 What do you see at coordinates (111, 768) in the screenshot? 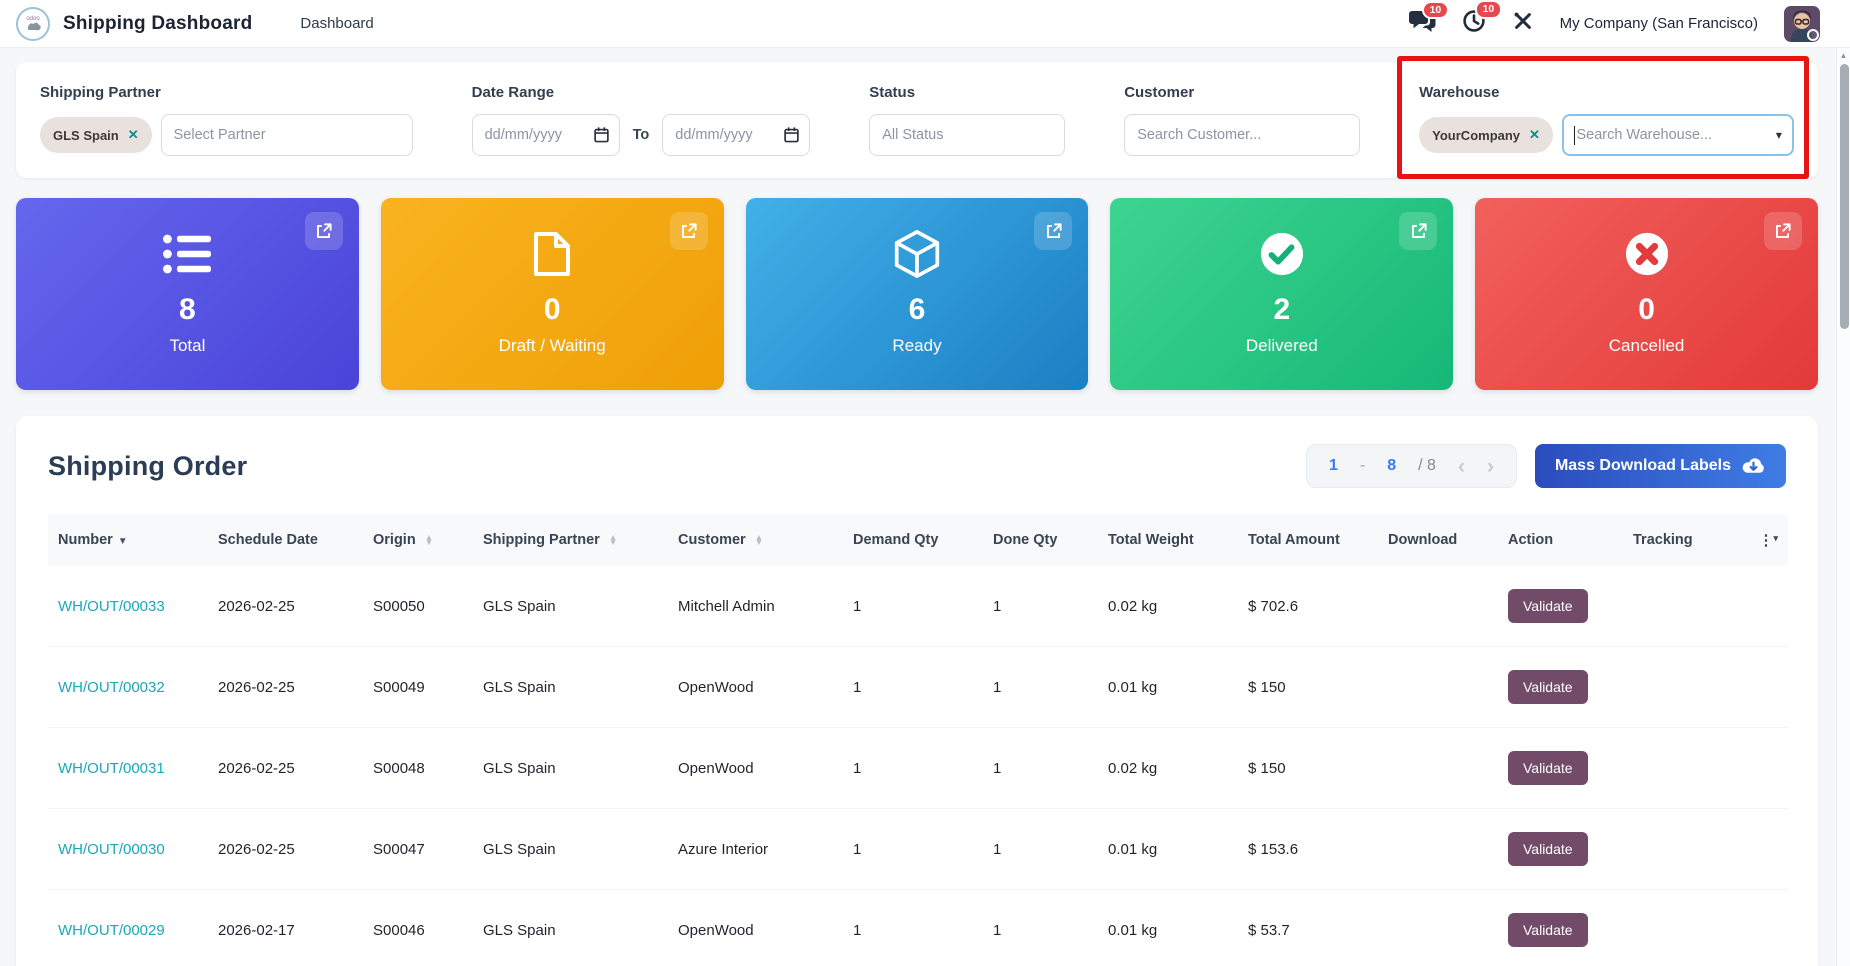
I see `order-number-link: WH/OUT/00031` at bounding box center [111, 768].